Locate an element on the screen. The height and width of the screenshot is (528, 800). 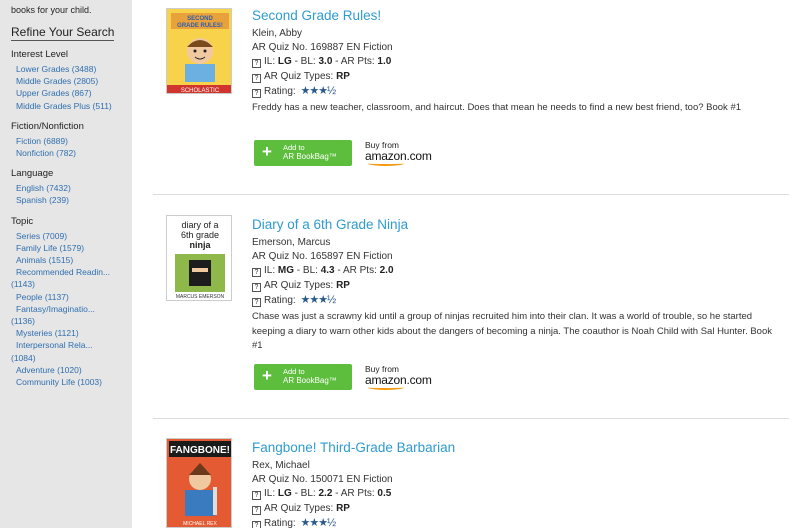
refine-search-heading: Refine Your Search is located at coordinates (63, 33).